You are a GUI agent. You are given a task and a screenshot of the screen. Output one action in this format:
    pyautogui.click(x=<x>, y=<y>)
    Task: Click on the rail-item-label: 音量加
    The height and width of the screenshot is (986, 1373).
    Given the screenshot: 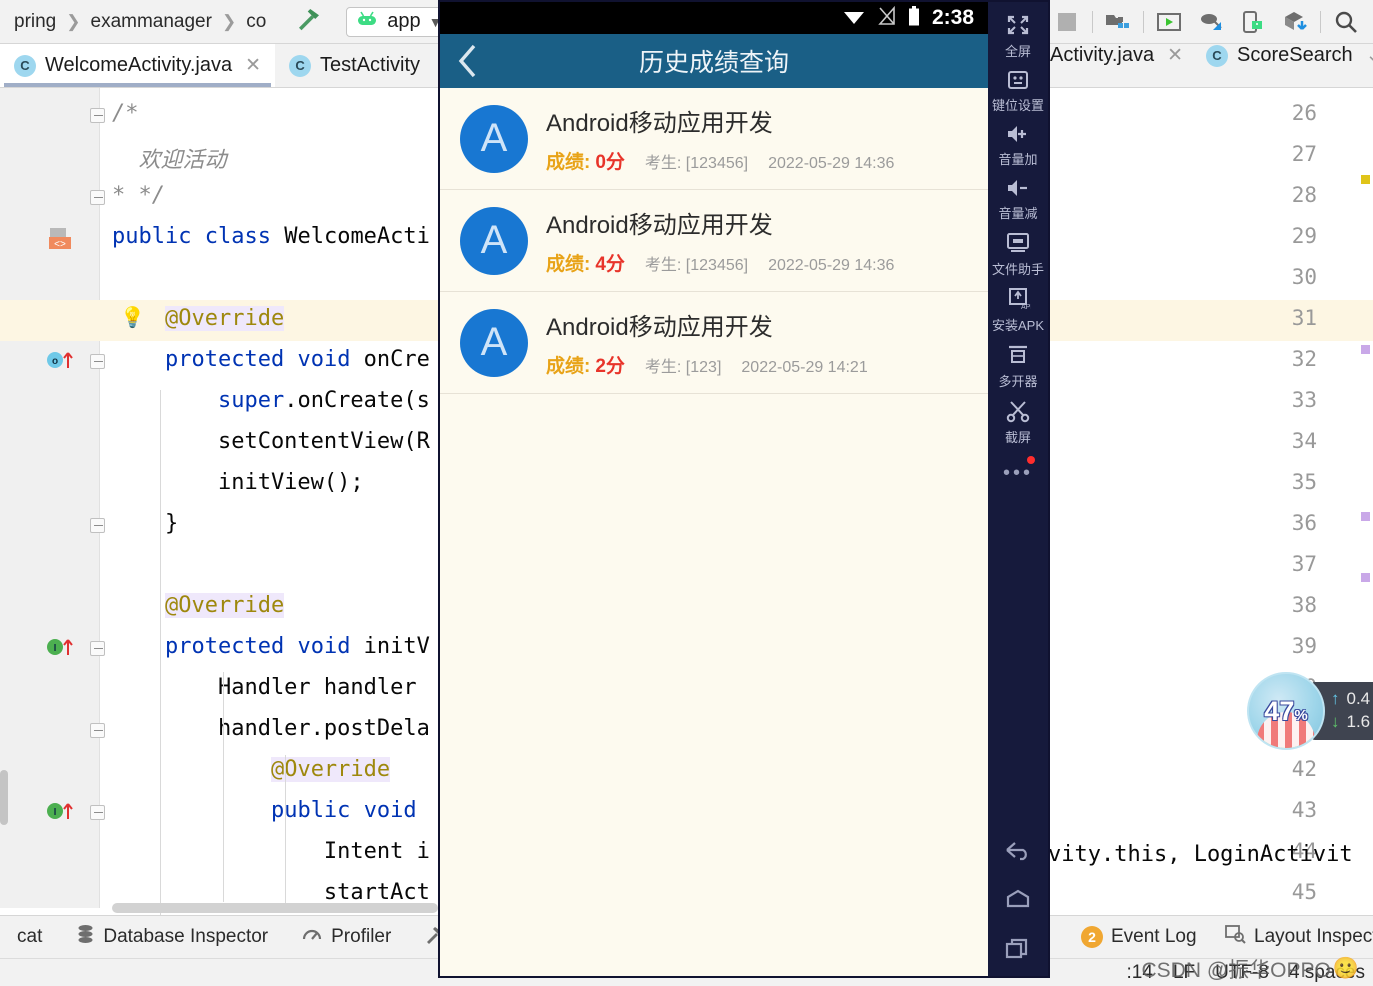 What is the action you would take?
    pyautogui.click(x=1018, y=159)
    